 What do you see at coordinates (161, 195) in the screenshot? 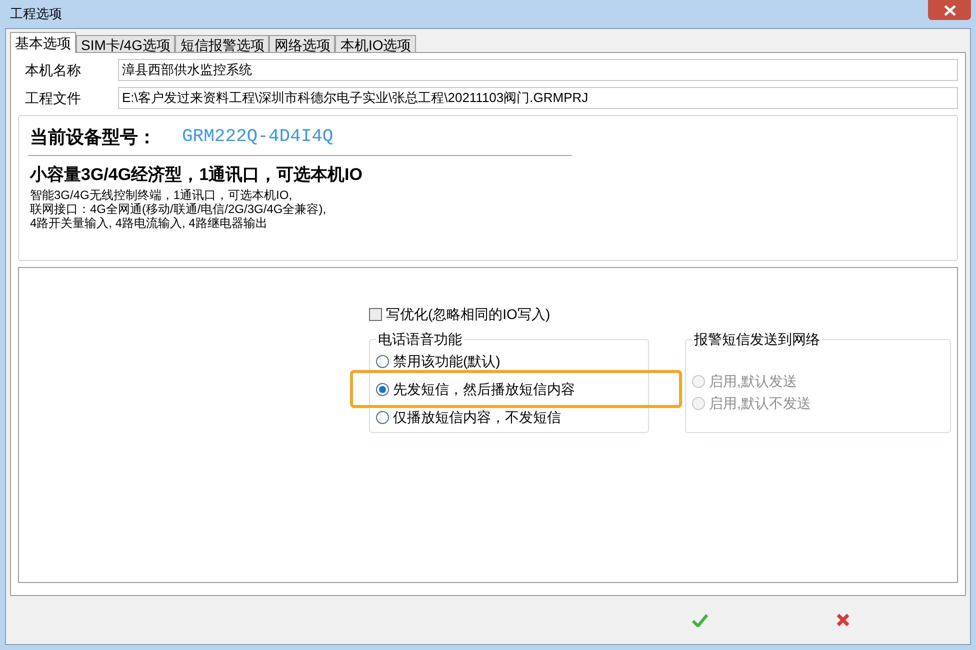
I see `description-line: 智能3G/4G无线控制终端，1通讯口，可选本机IO,` at bounding box center [161, 195].